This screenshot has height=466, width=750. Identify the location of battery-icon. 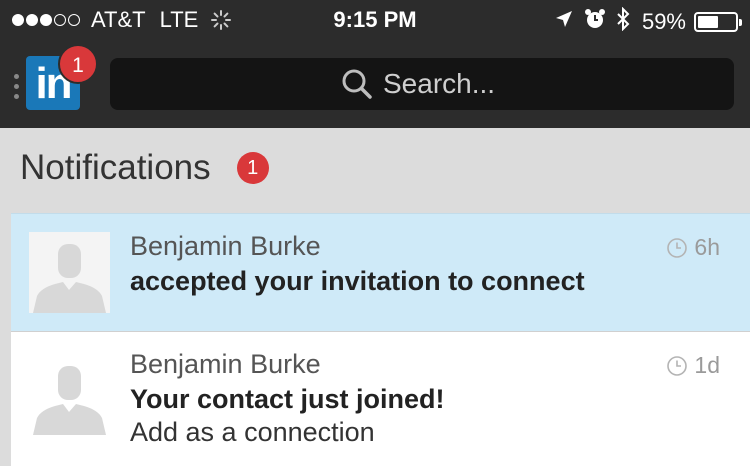
(718, 22).